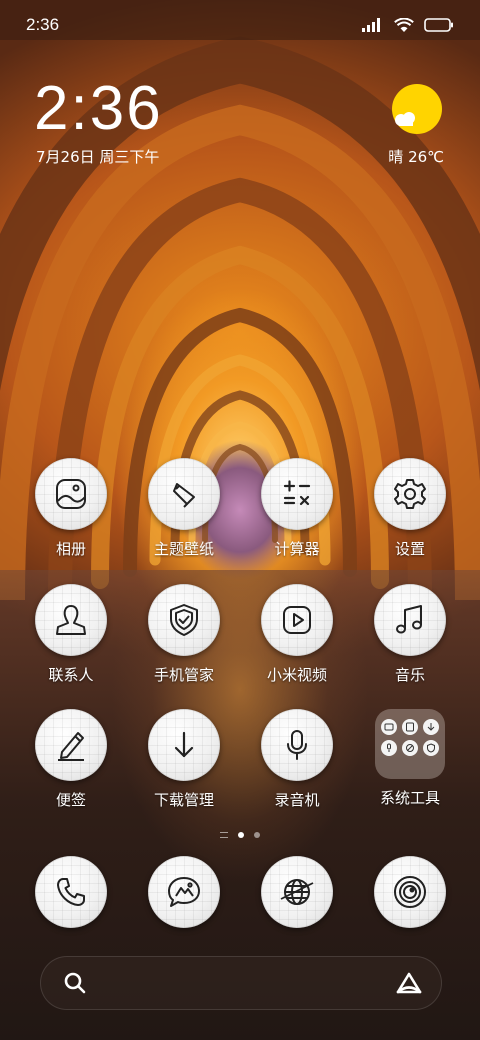 Image resolution: width=480 pixels, height=1040 pixels. I want to click on notes-icon, so click(71, 746).